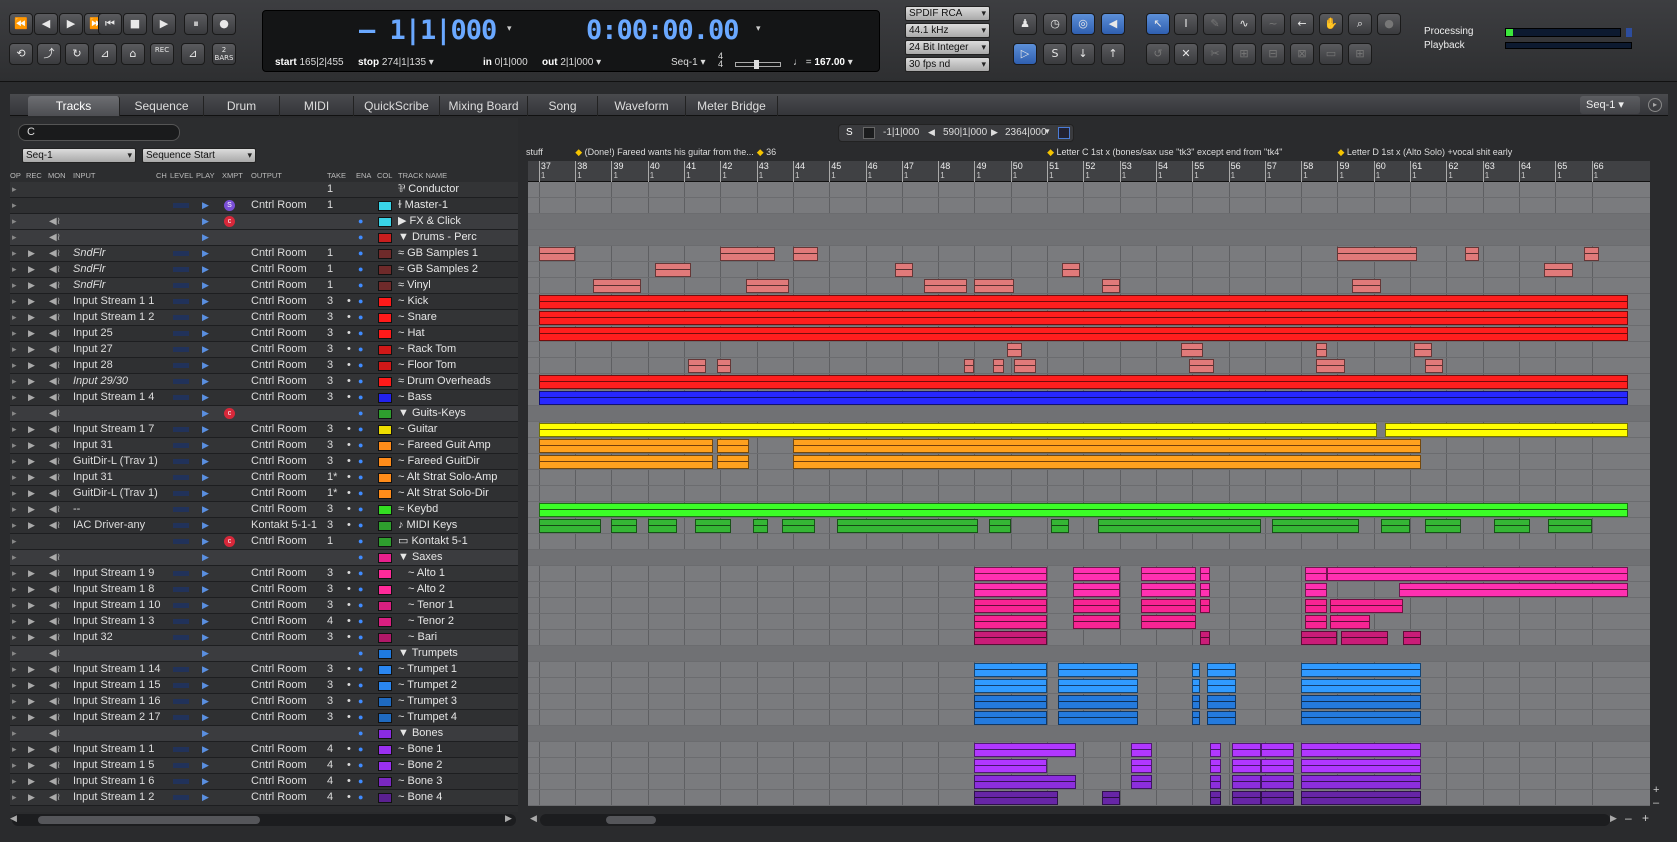 The width and height of the screenshot is (1677, 842). I want to click on track-take: 3, so click(330, 445).